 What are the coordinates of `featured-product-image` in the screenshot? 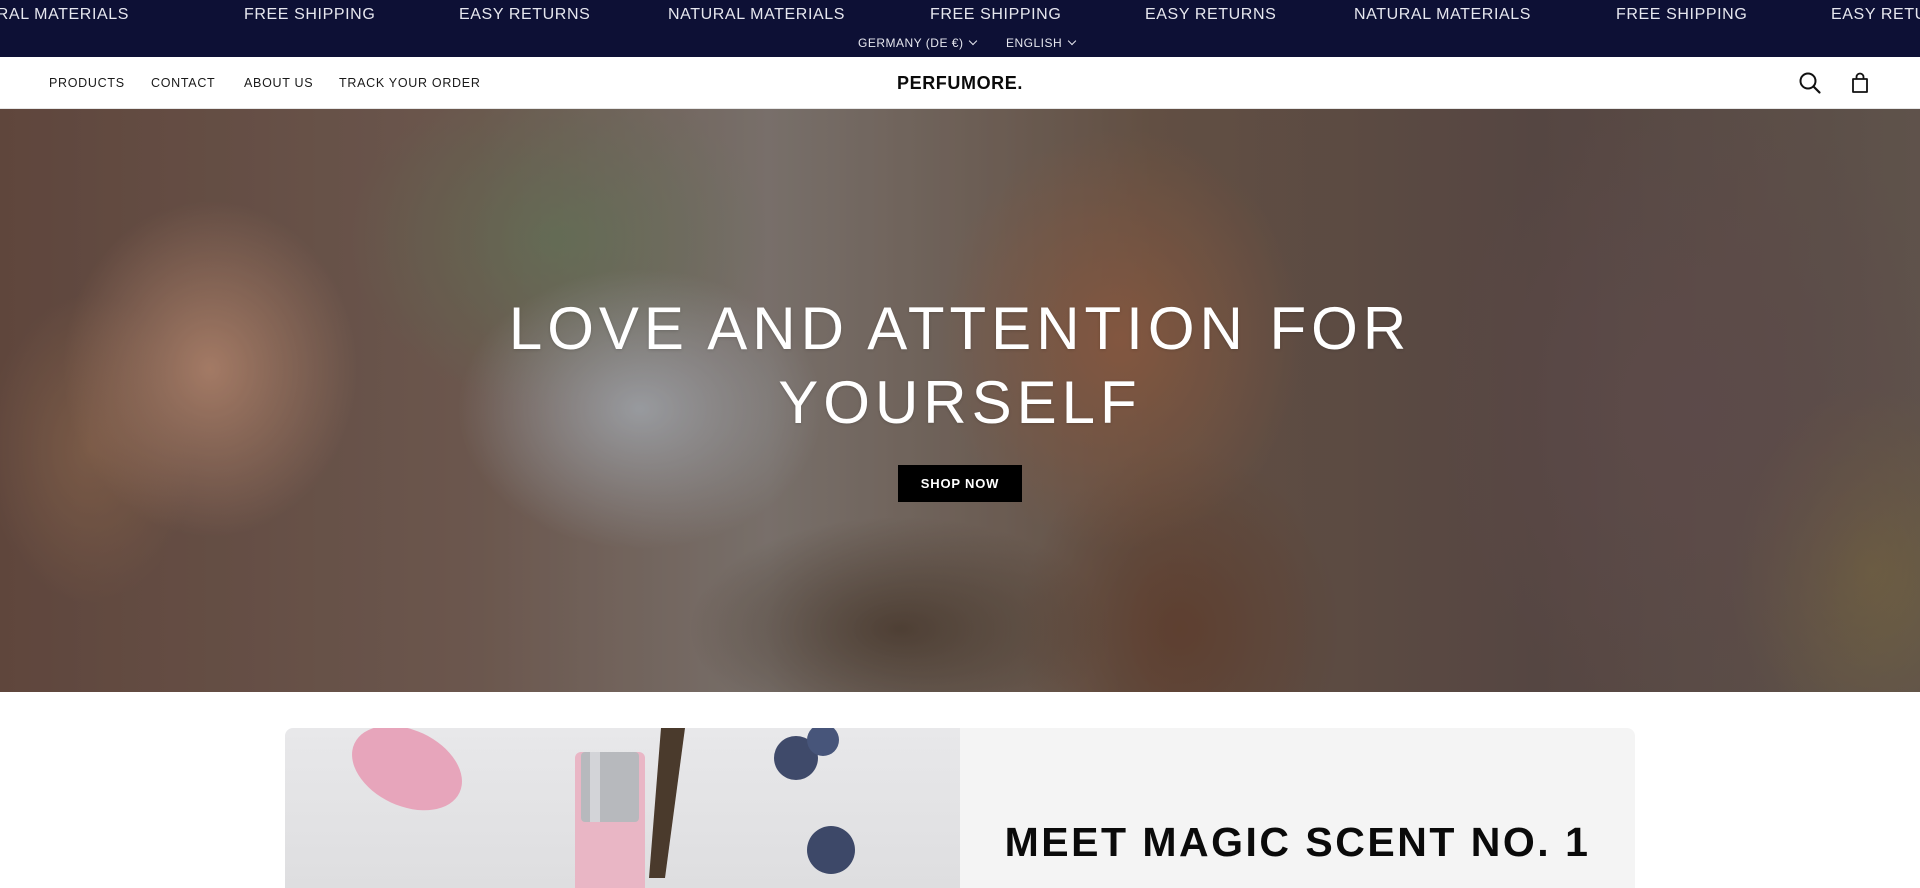 It's located at (622, 808).